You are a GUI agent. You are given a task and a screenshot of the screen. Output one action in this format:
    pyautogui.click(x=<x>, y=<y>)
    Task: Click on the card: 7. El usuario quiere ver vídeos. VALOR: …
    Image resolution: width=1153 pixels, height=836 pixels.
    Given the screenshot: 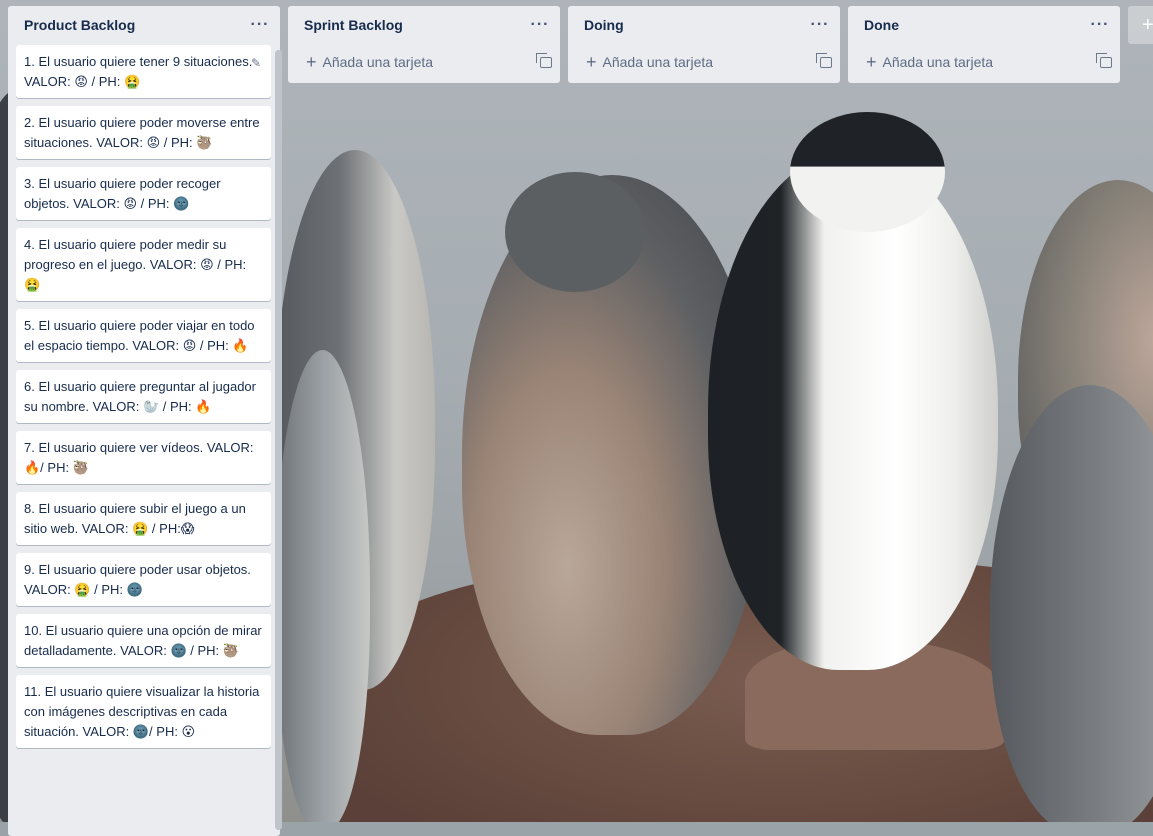 What is the action you would take?
    pyautogui.click(x=143, y=457)
    